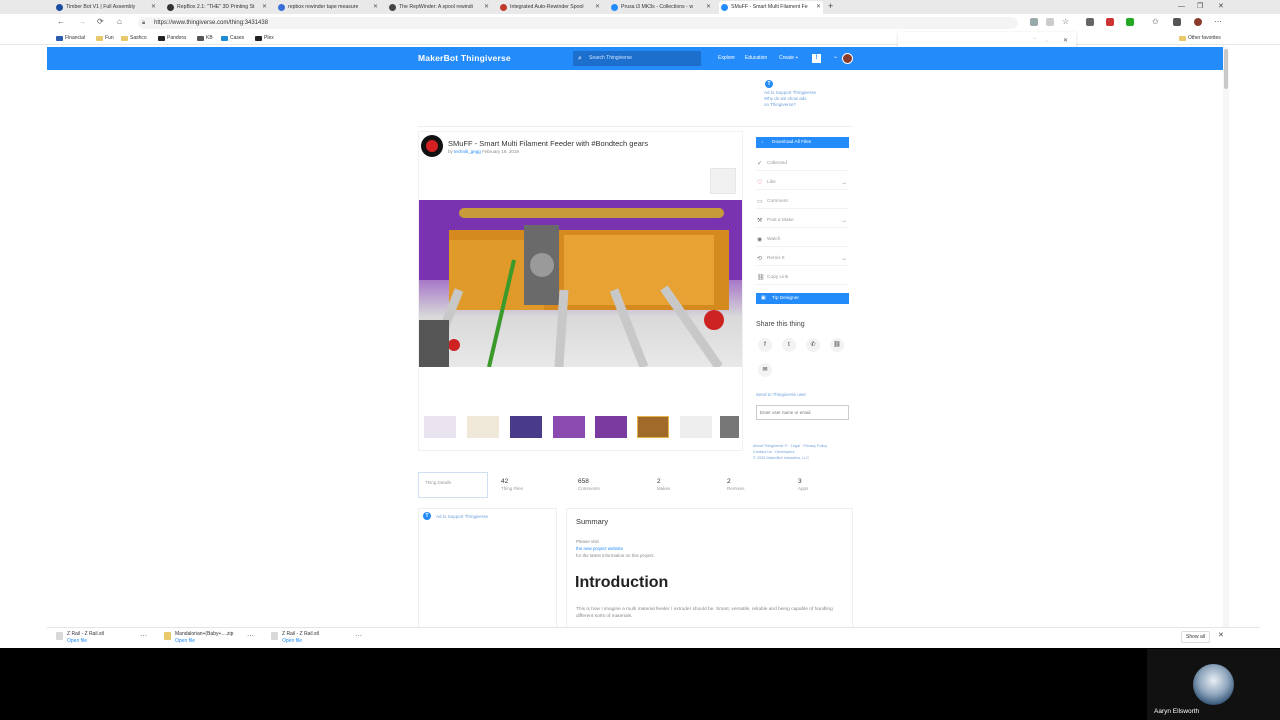 The height and width of the screenshot is (720, 1280). What do you see at coordinates (1177, 22) in the screenshot?
I see `collections-icon` at bounding box center [1177, 22].